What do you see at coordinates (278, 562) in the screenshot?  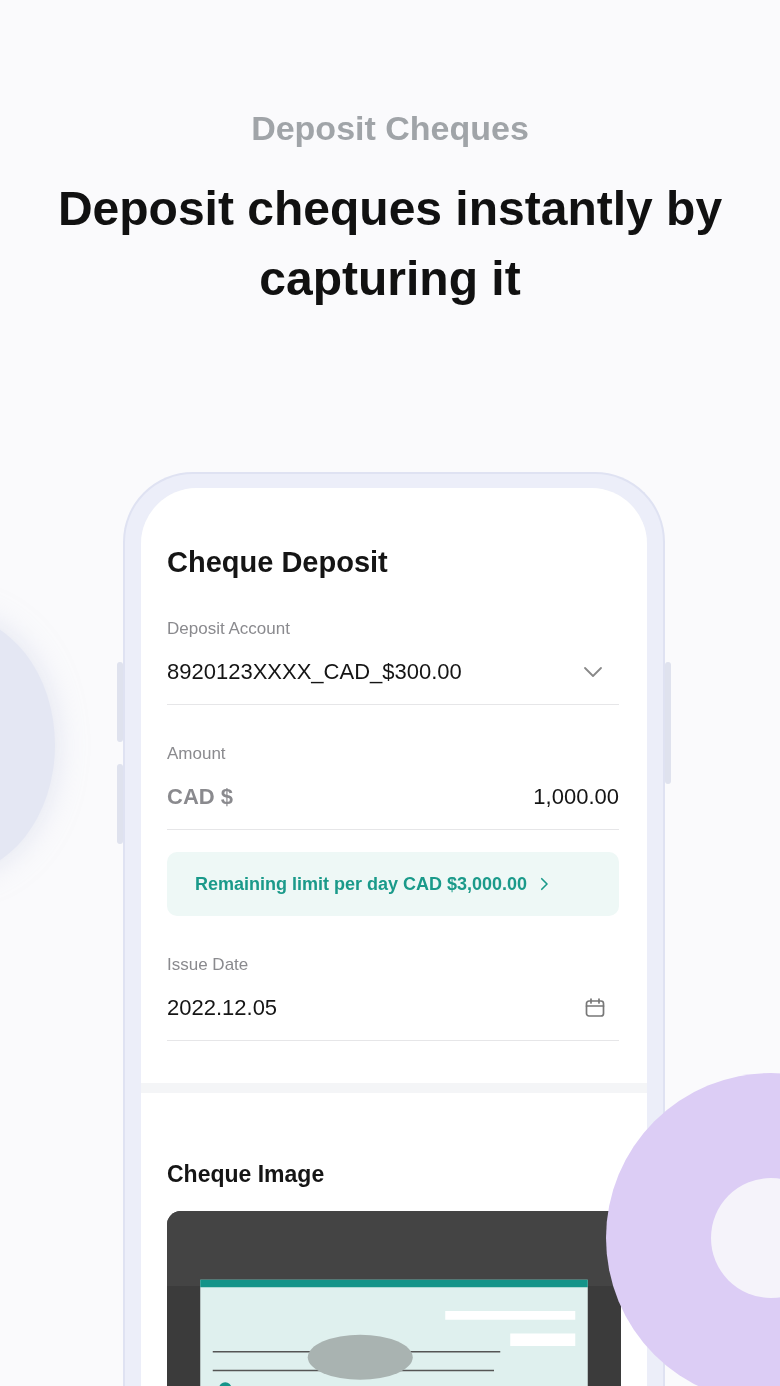 I see `screen-title: Cheque Deposit` at bounding box center [278, 562].